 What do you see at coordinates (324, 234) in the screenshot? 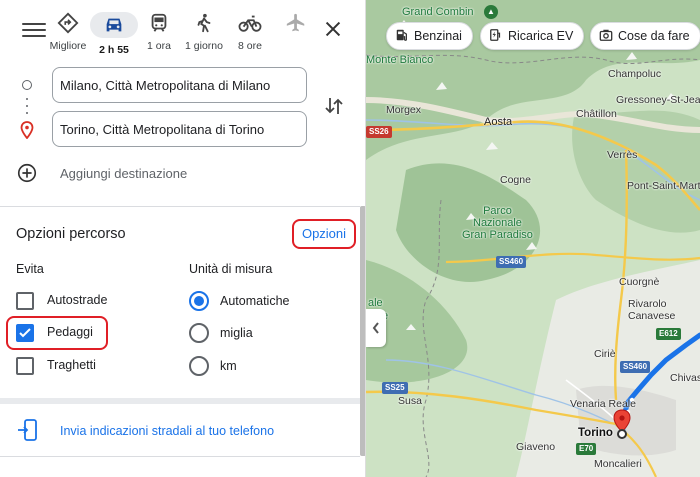
I see `options-link: Opzioni` at bounding box center [324, 234].